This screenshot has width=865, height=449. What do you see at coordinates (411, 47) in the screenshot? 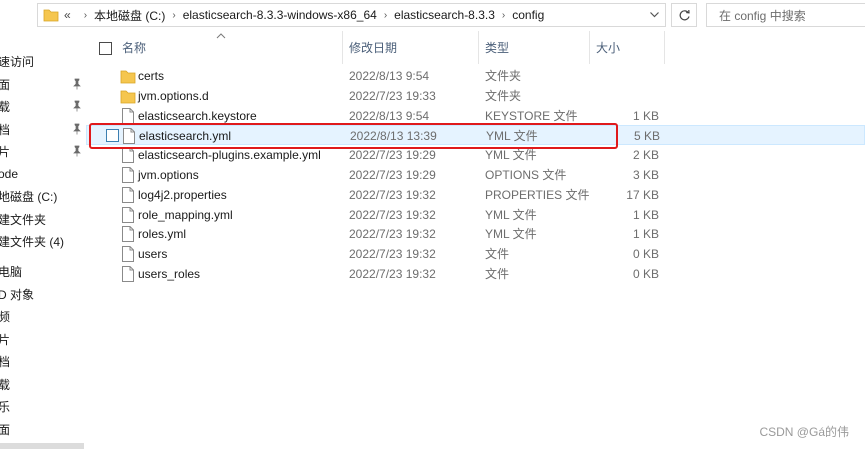
I see `column-header-date: 修改日期` at bounding box center [411, 47].